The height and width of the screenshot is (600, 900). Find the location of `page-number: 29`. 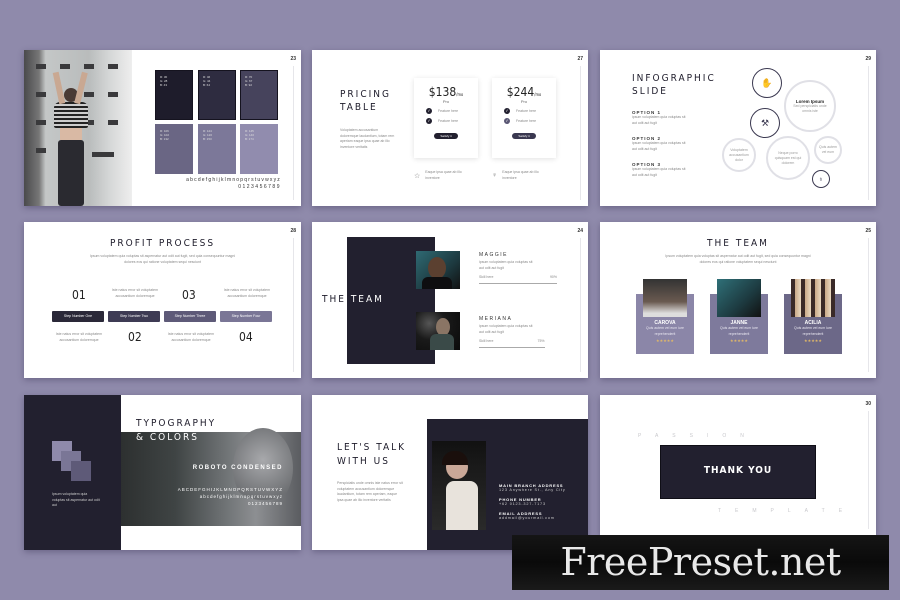

page-number: 29 is located at coordinates (868, 59).